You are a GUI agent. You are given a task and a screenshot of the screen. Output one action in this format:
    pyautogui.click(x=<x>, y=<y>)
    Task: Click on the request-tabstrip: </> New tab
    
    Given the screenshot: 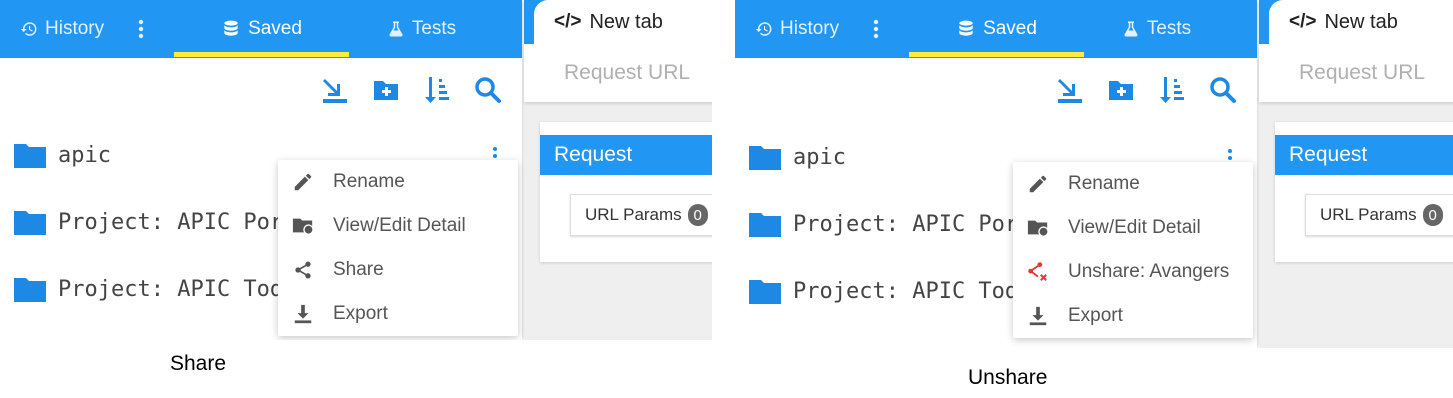 What is the action you would take?
    pyautogui.click(x=618, y=22)
    